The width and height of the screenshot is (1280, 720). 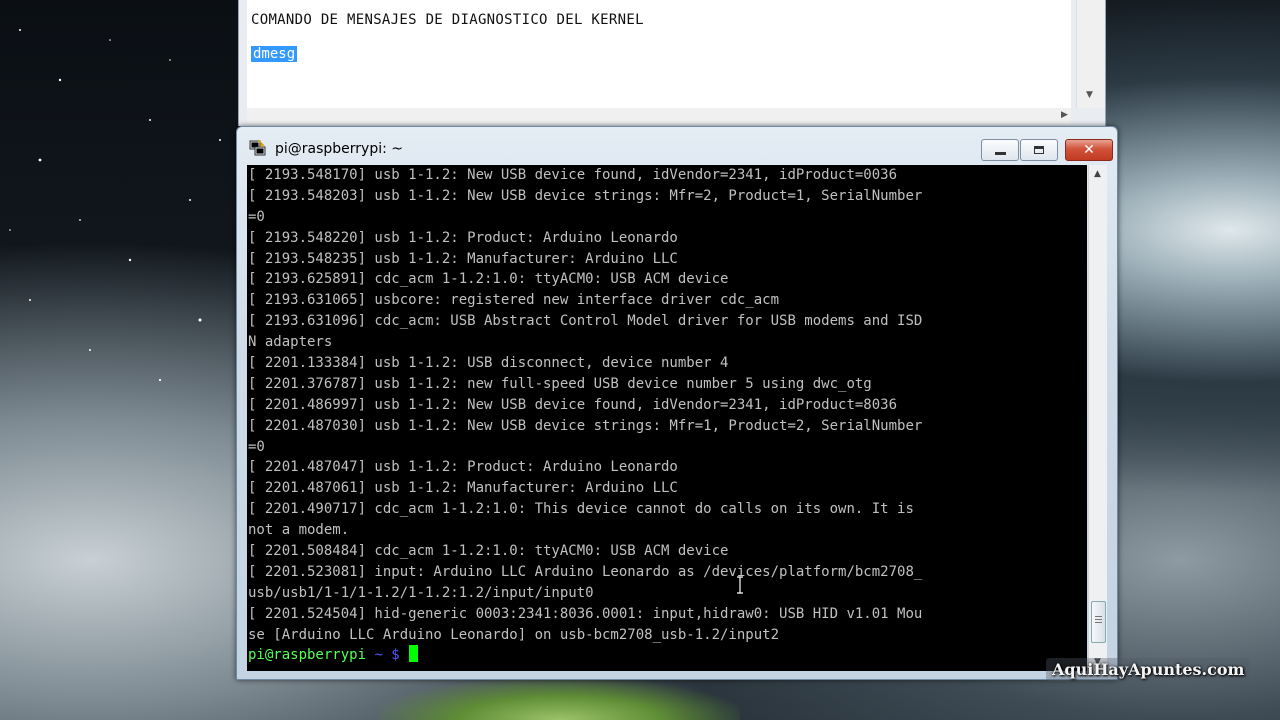 I want to click on editor-selected-command: dmesg, so click(x=274, y=54).